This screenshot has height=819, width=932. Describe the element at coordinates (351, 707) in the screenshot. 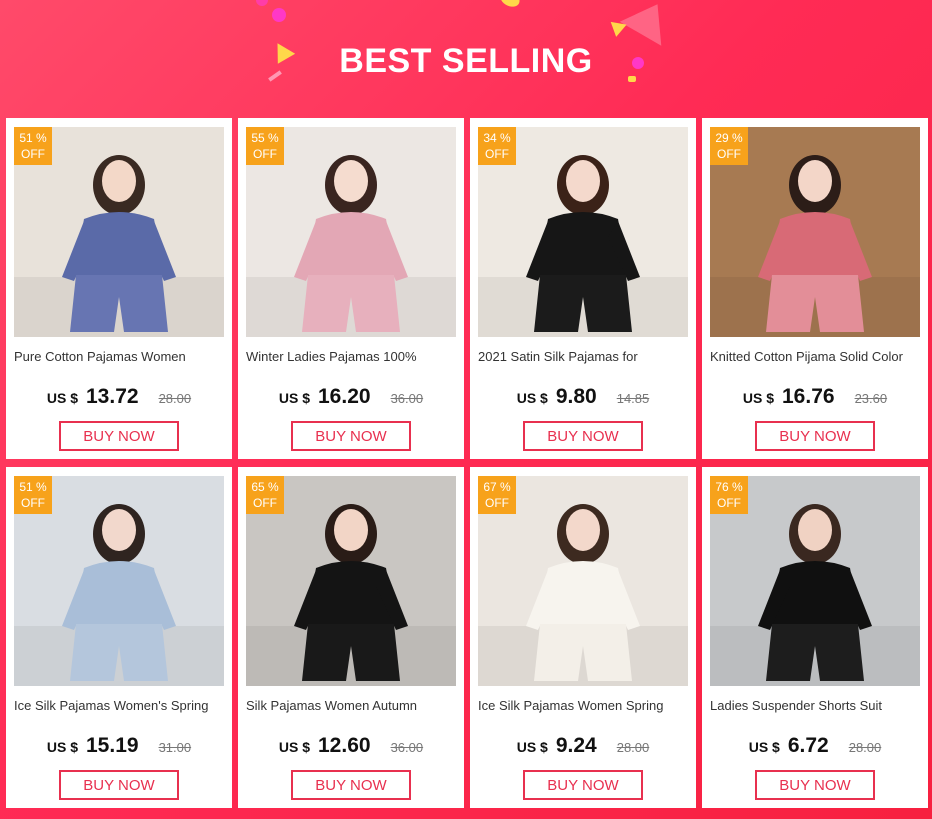

I see `product-name: Silk Pajamas Women Autumn` at that location.